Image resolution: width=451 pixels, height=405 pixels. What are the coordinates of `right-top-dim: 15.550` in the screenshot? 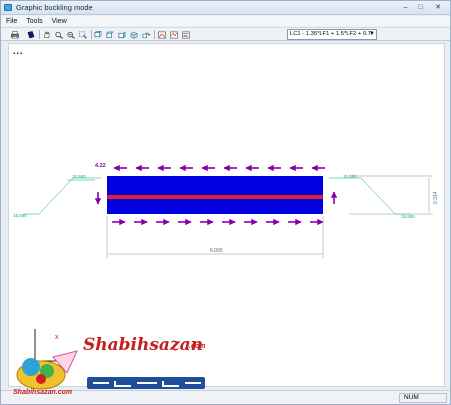 It's located at (350, 176).